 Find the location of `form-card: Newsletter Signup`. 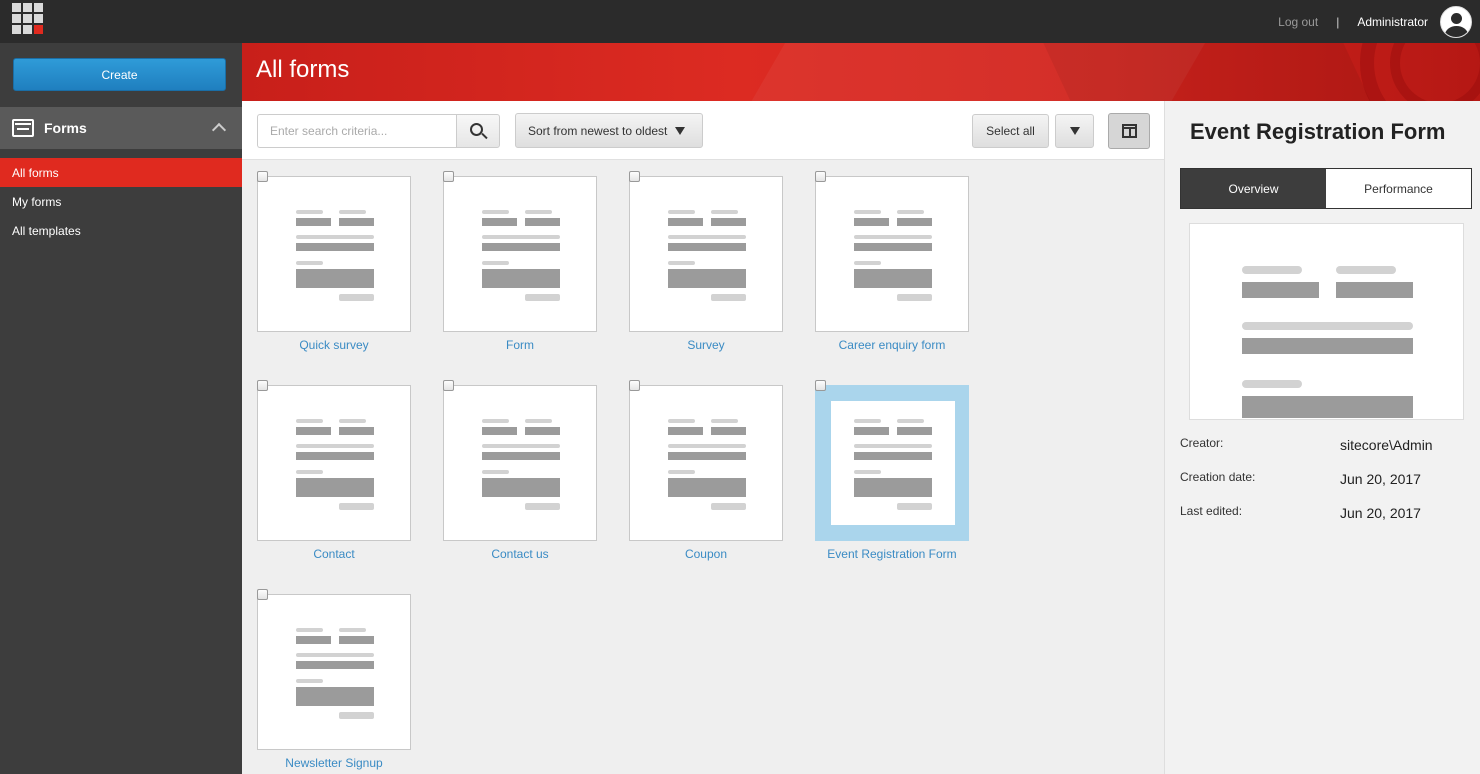

form-card: Newsletter Signup is located at coordinates (334, 674).